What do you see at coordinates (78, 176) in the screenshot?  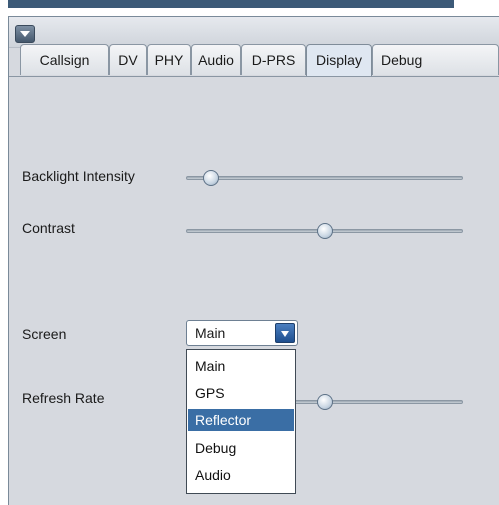 I see `backlight-intensity-label: Backlight Intensity` at bounding box center [78, 176].